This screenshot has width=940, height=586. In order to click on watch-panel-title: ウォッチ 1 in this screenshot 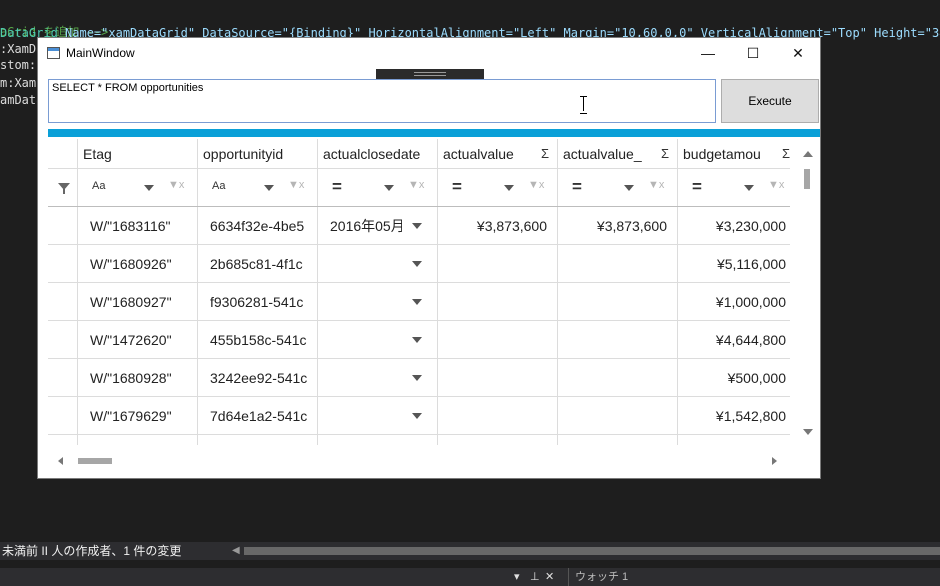, I will do `click(598, 577)`.